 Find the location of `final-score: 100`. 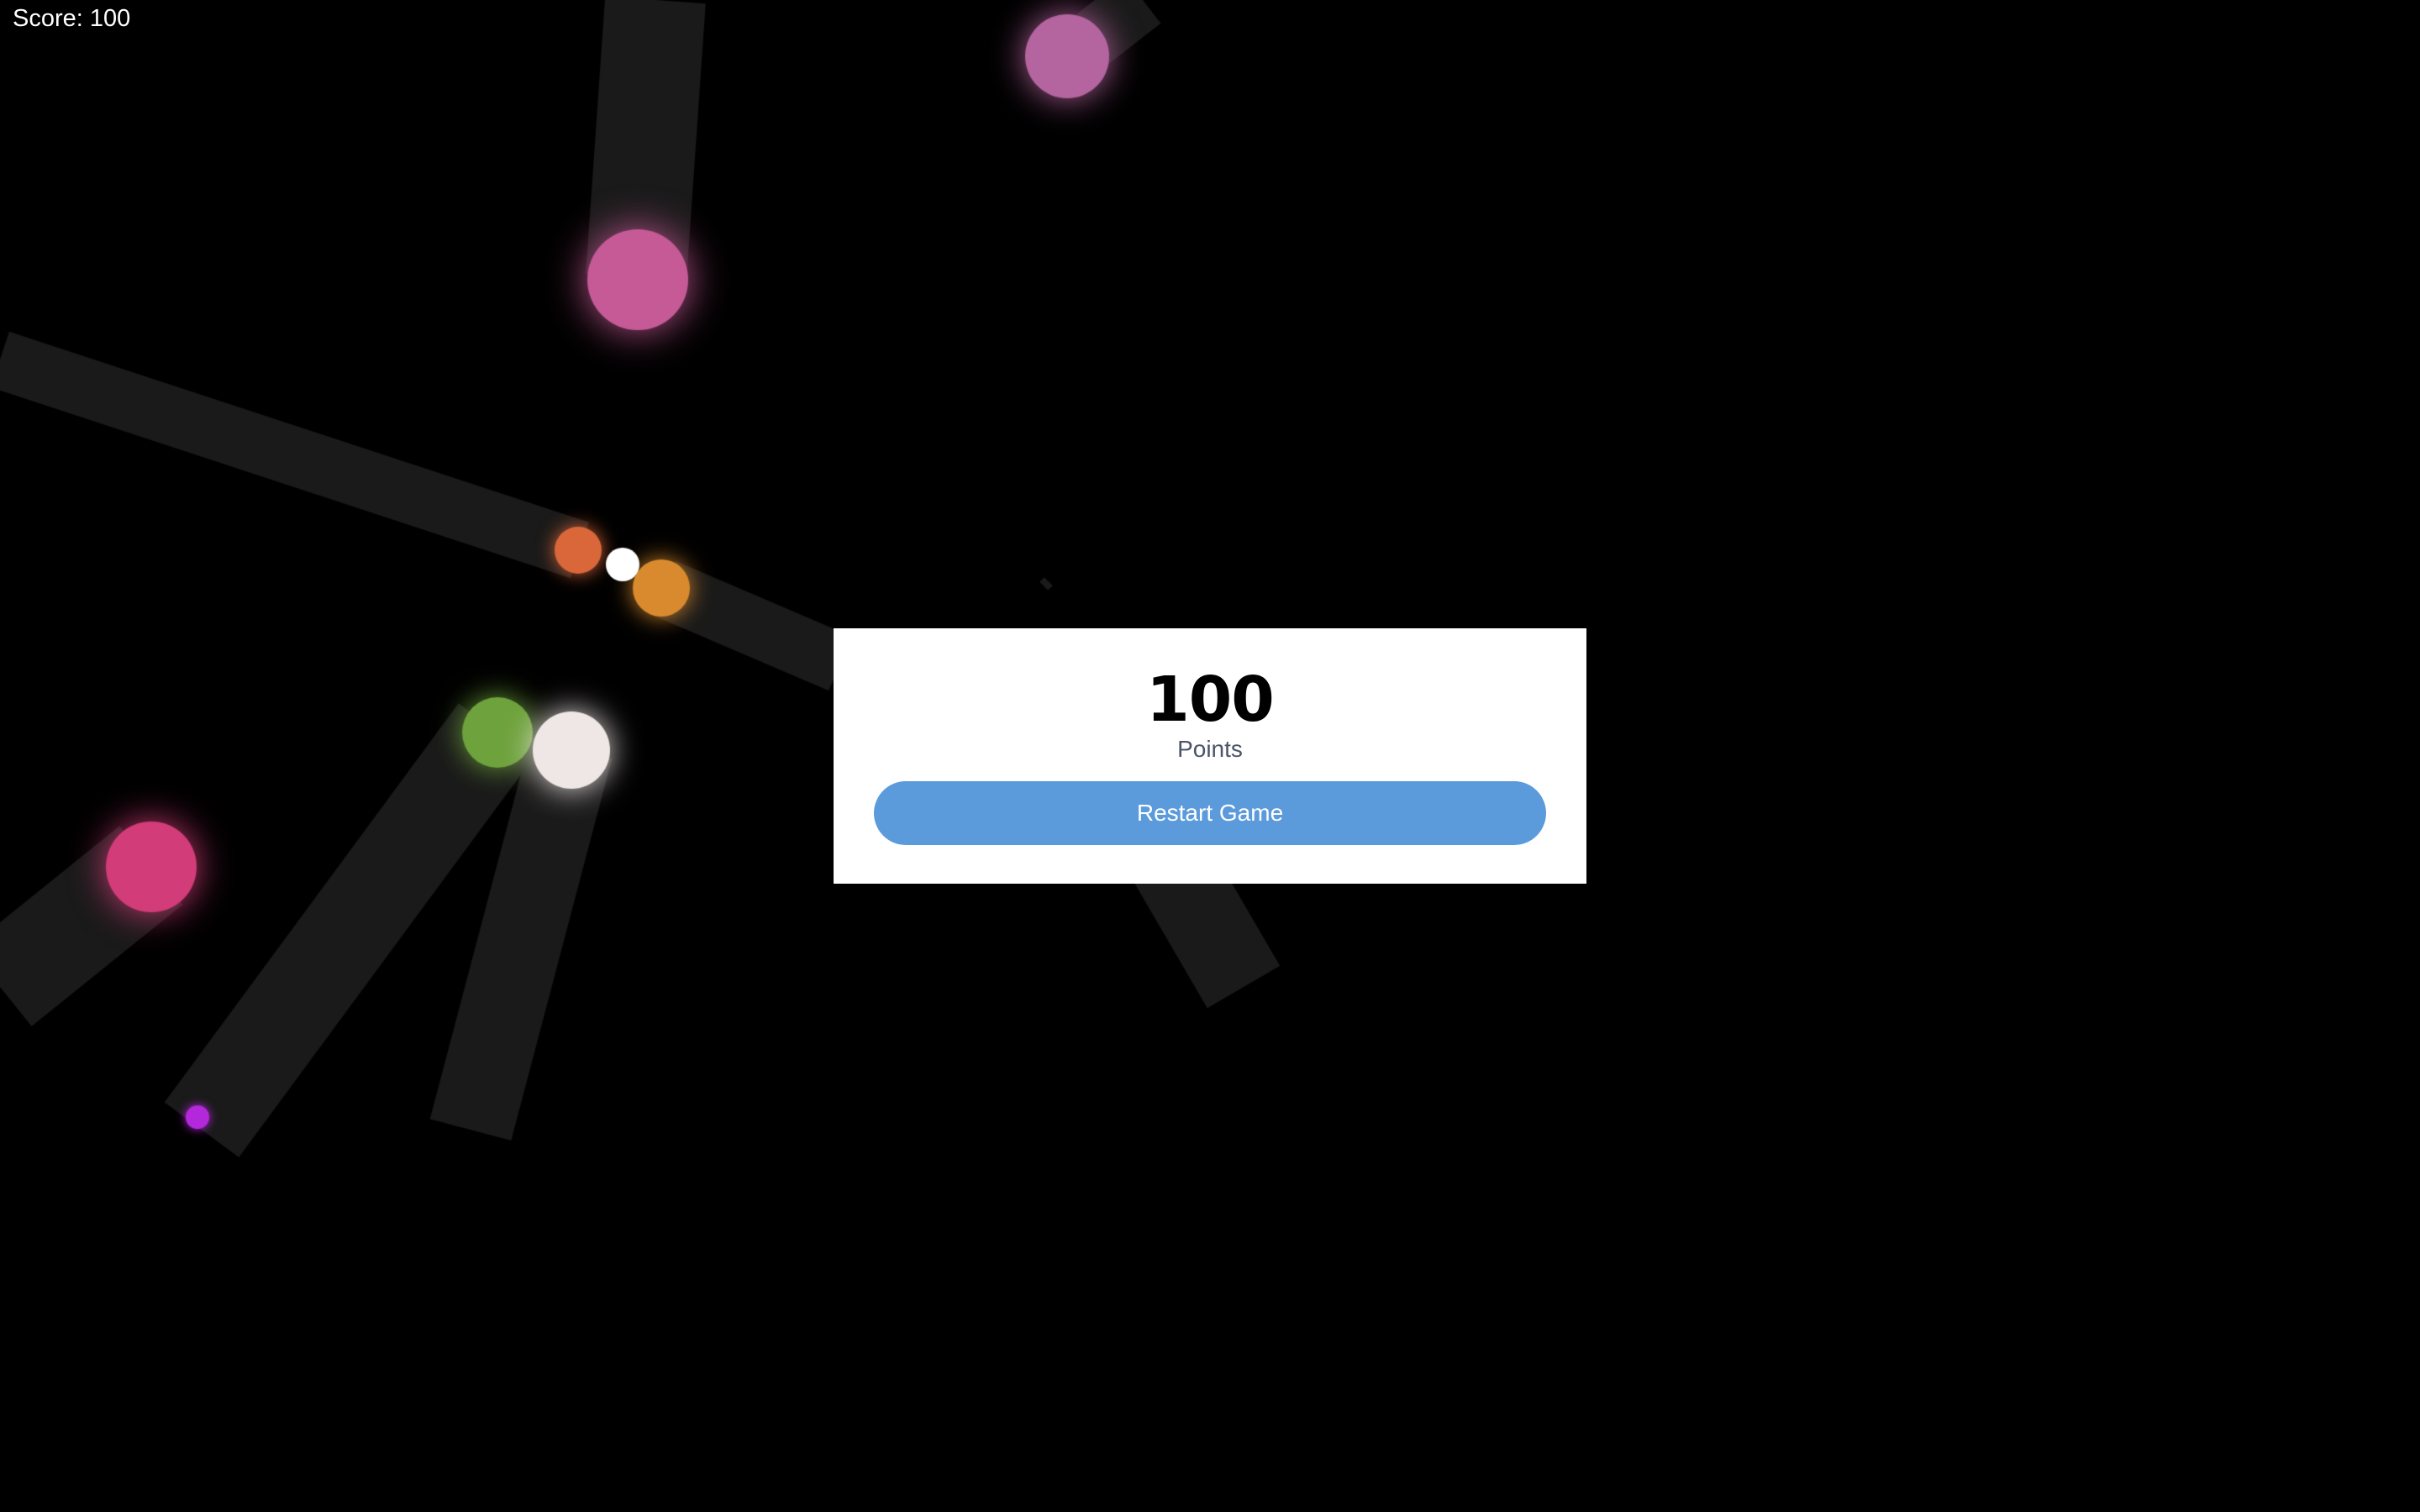

final-score: 100 is located at coordinates (1210, 700).